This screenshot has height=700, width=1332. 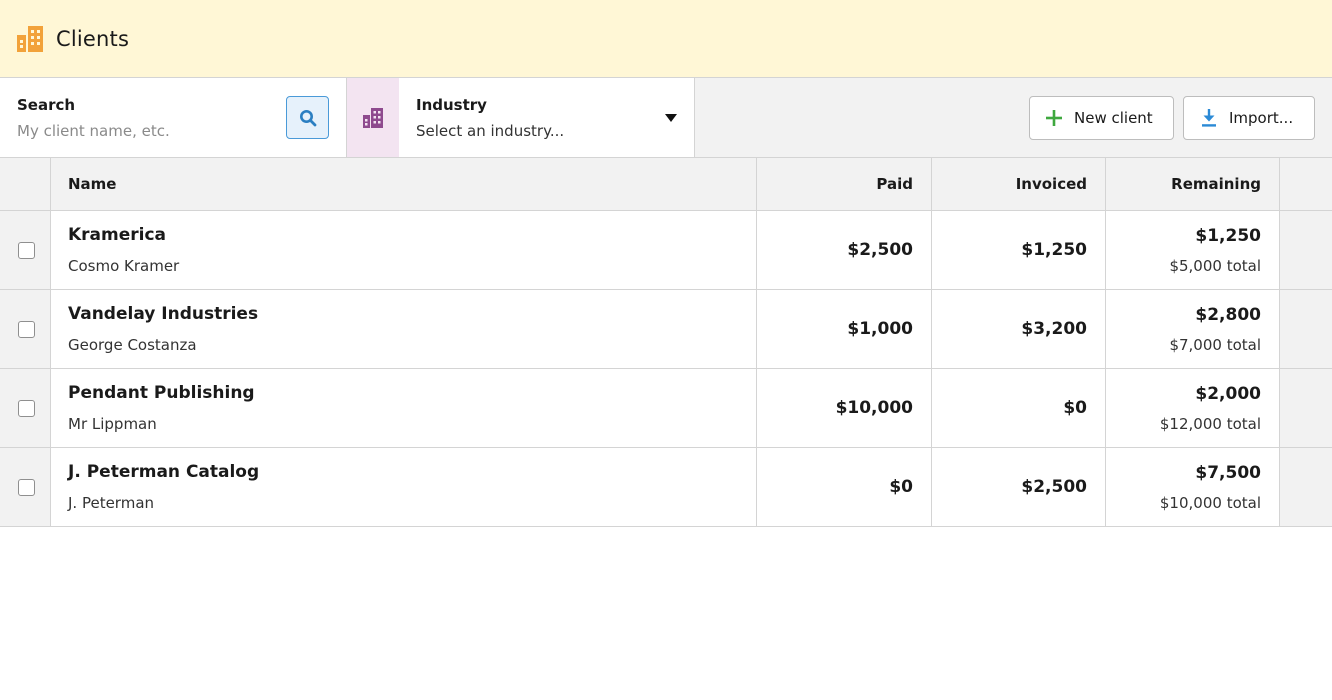 What do you see at coordinates (1054, 329) in the screenshot?
I see `invoiced-amount: $3,200` at bounding box center [1054, 329].